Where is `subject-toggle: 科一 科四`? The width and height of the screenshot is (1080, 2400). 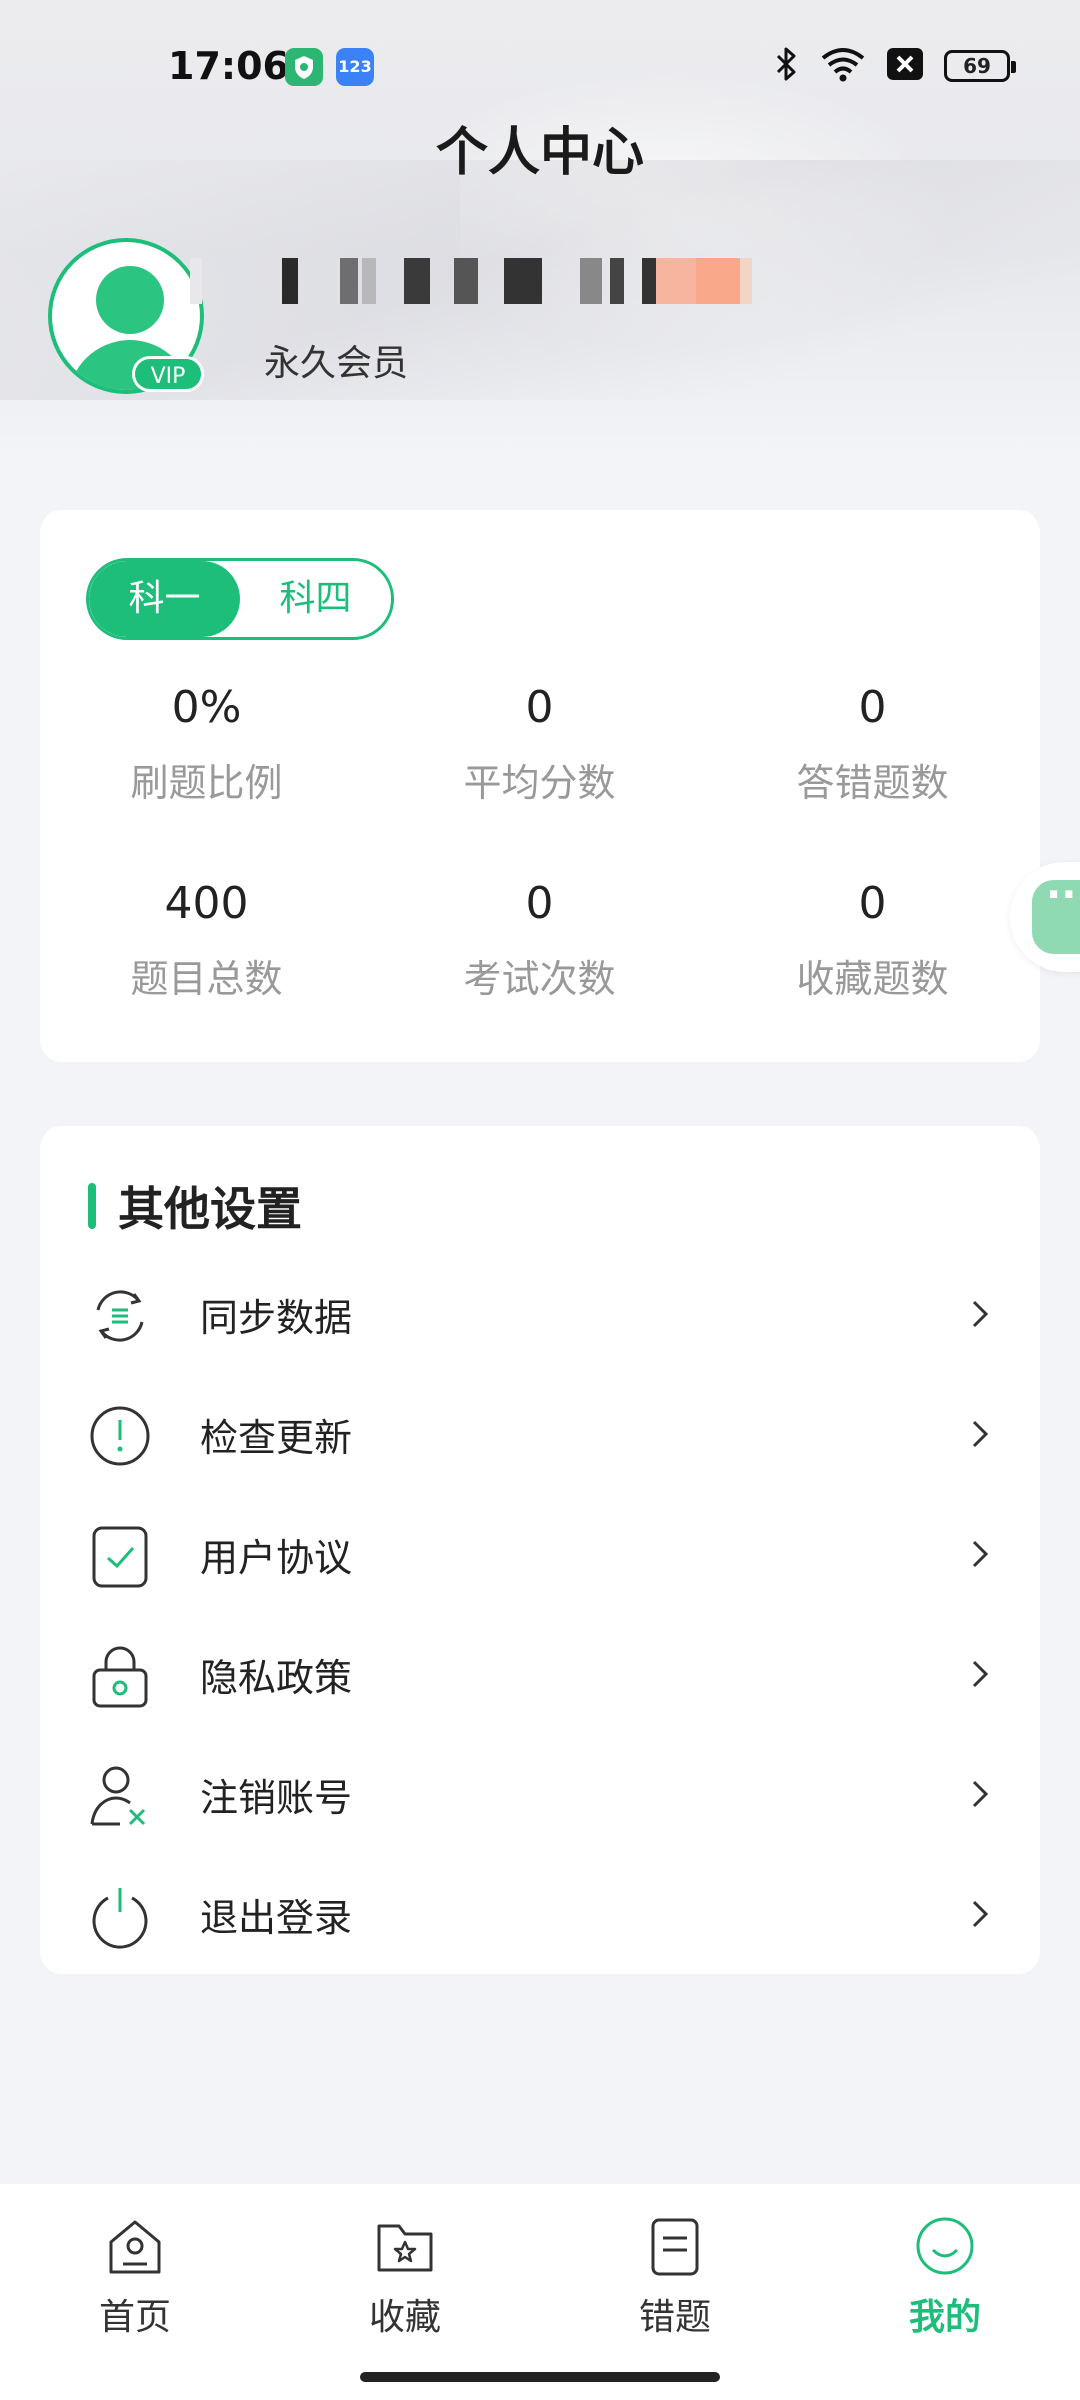 subject-toggle: 科一 科四 is located at coordinates (240, 599).